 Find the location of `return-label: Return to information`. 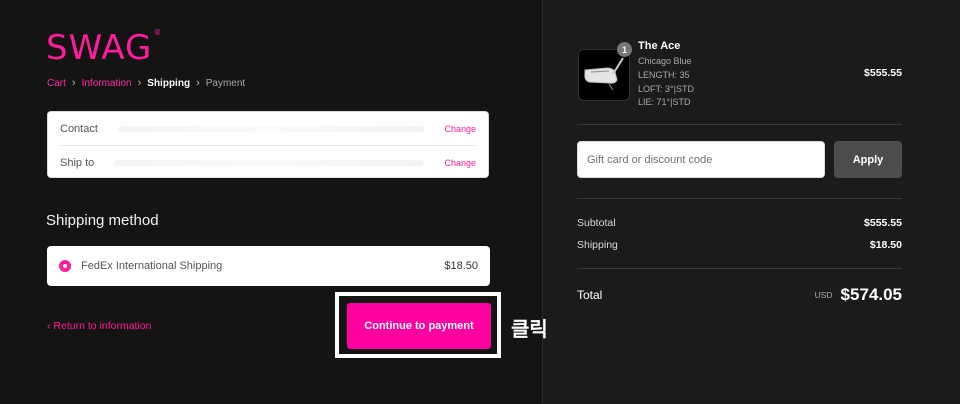

return-label: Return to information is located at coordinates (102, 326).